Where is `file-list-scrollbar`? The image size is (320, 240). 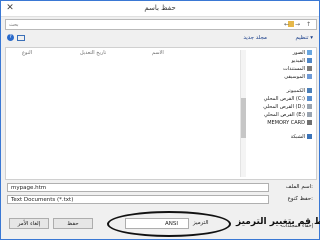
file-list-scrollbar is located at coordinates (243, 113).